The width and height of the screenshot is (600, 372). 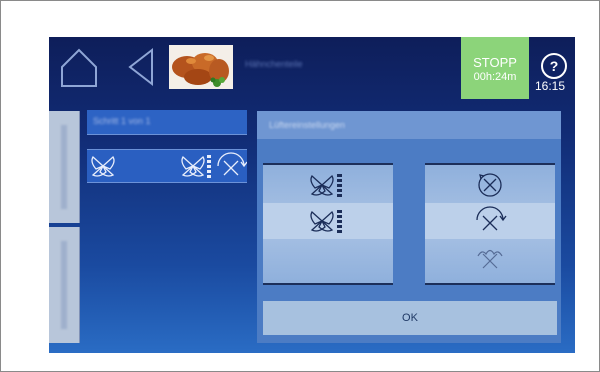 I want to click on home-icon, so click(x=79, y=67).